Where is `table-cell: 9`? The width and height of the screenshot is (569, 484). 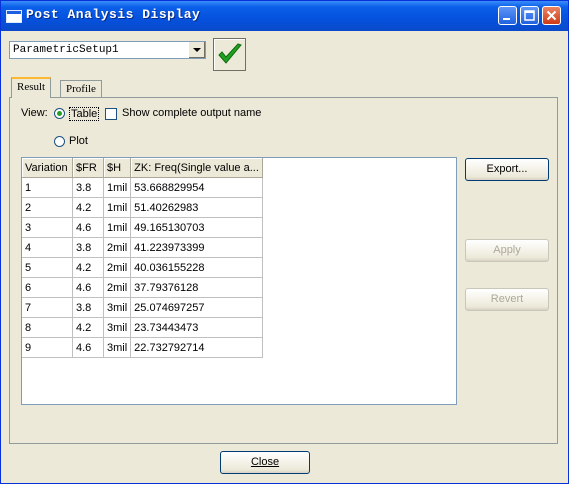 table-cell: 9 is located at coordinates (47, 347).